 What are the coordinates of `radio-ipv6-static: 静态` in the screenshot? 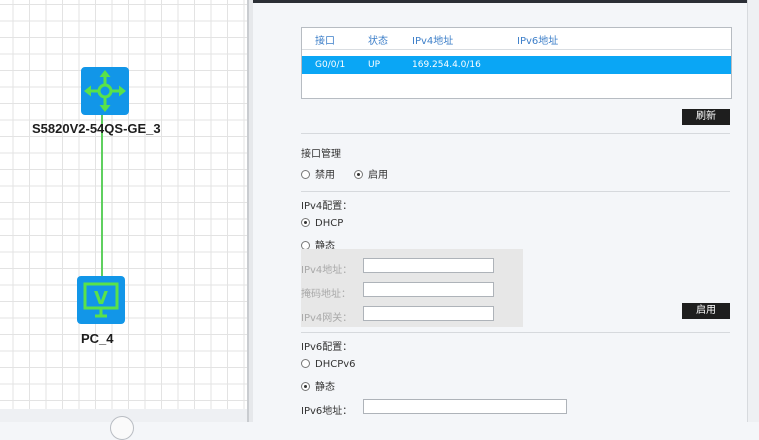 It's located at (318, 385).